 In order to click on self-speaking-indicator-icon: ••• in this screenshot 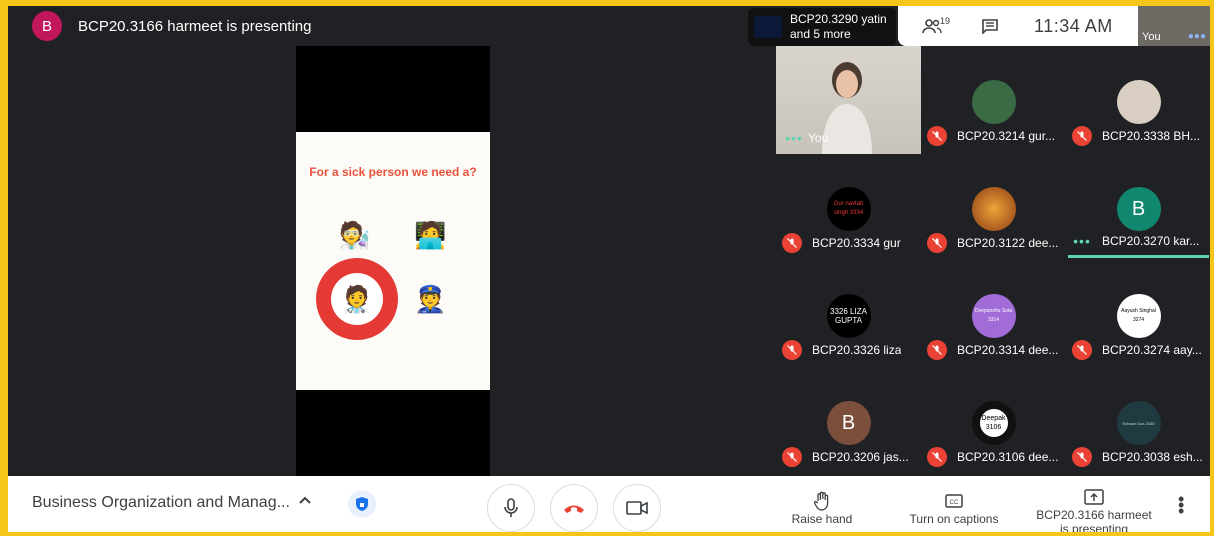, I will do `click(794, 138)`.